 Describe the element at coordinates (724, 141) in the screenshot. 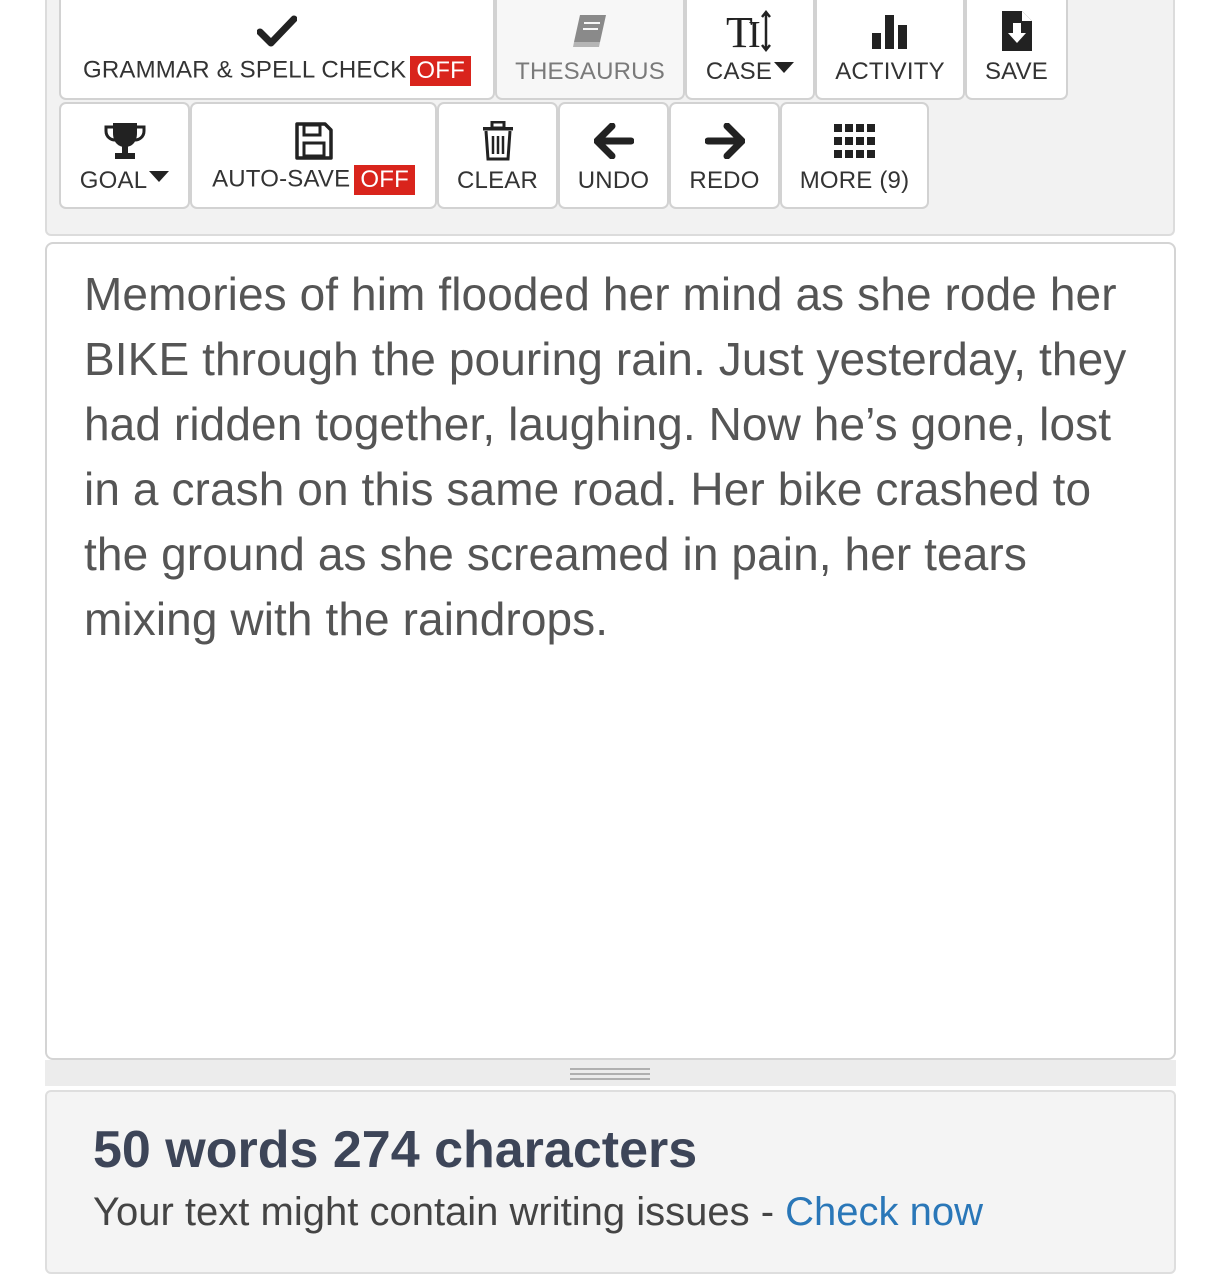

I see `arrow-right-icon` at that location.